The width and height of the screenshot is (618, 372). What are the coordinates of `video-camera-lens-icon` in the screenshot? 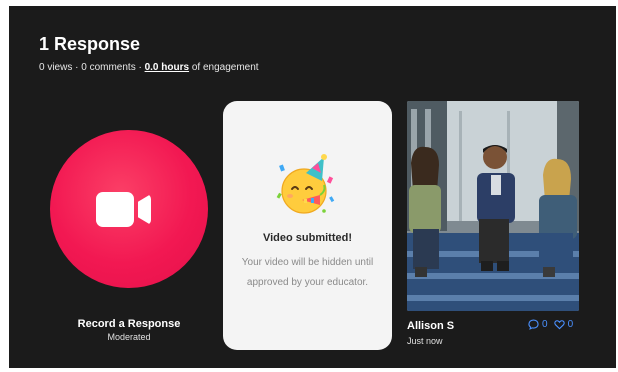 It's located at (144, 209).